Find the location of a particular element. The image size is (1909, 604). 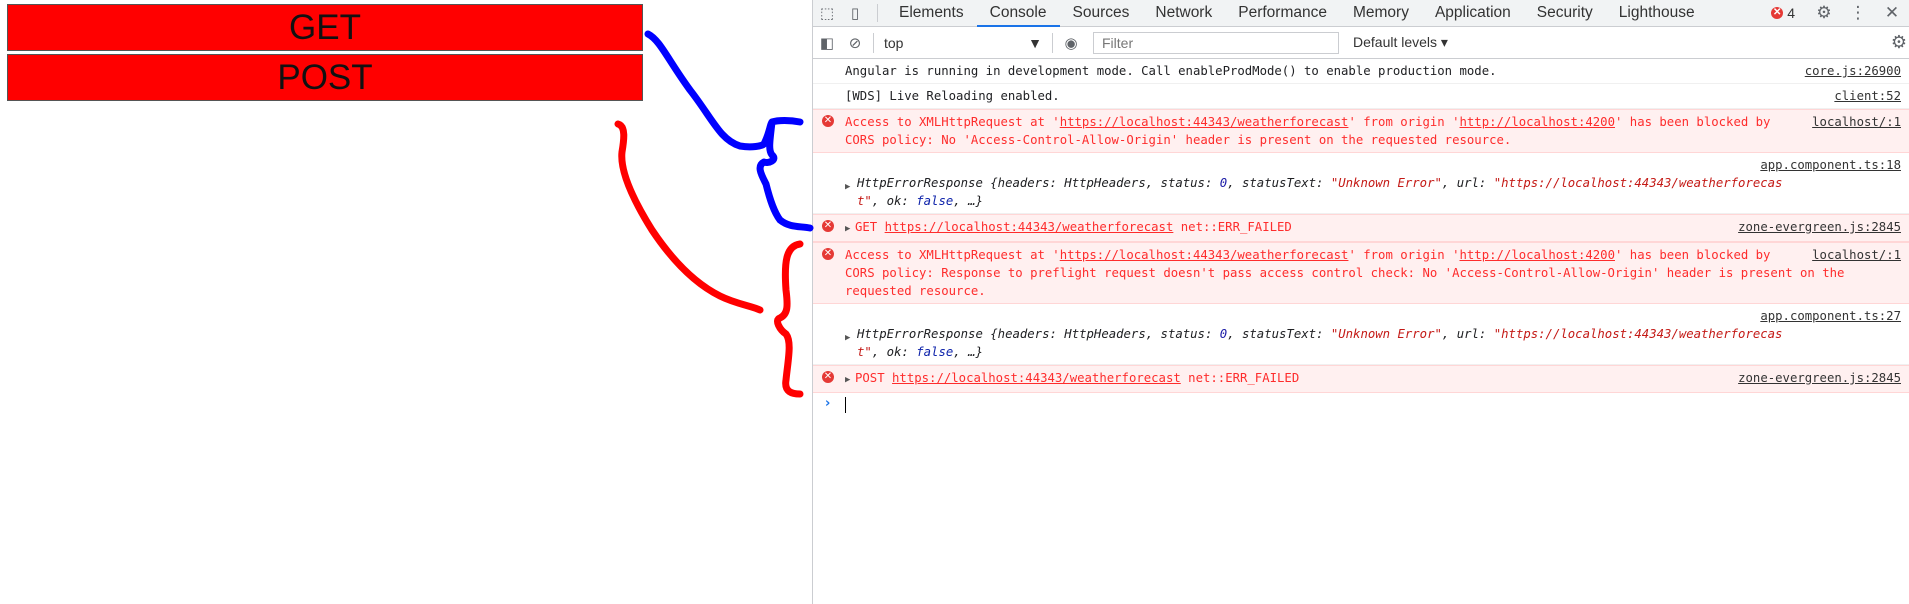

sidebar-toggle-icon: ◧ is located at coordinates (827, 43).